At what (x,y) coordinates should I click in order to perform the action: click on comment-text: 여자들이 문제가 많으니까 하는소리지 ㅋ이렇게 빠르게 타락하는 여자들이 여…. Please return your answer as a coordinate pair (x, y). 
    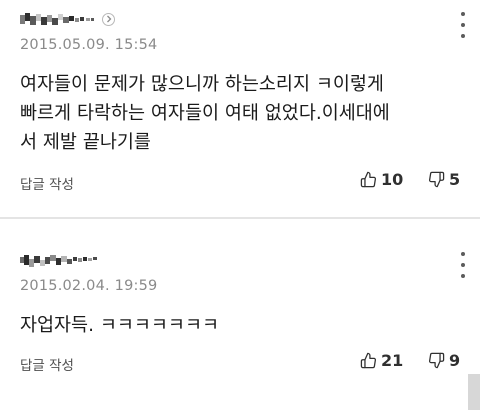
    Looking at the image, I should click on (205, 113).